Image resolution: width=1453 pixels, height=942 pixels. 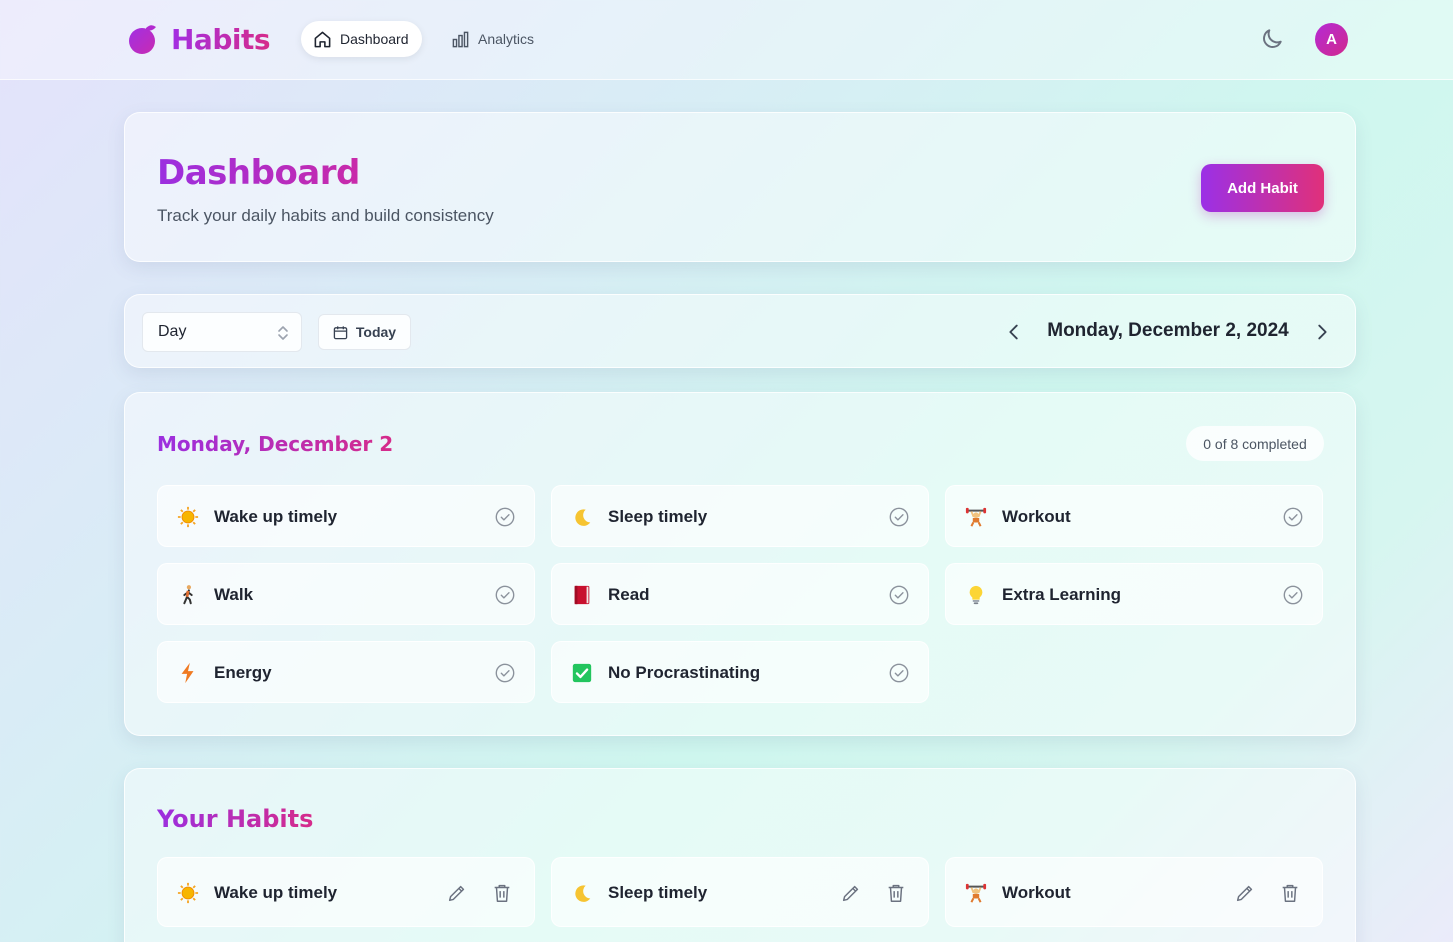 I want to click on today-button: Today, so click(x=364, y=332).